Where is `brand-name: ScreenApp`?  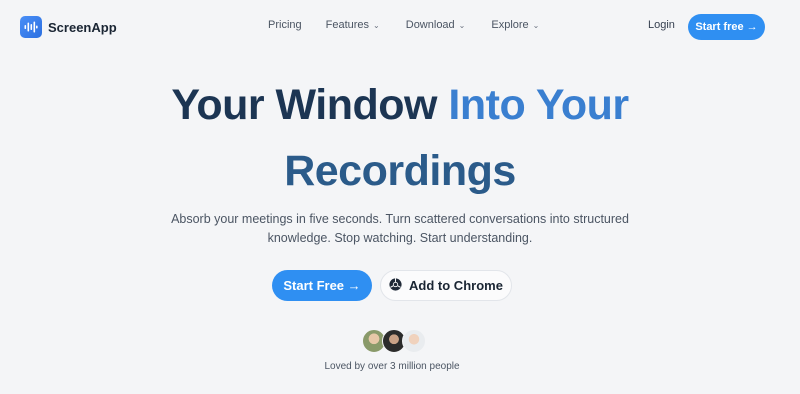
brand-name: ScreenApp is located at coordinates (82, 27).